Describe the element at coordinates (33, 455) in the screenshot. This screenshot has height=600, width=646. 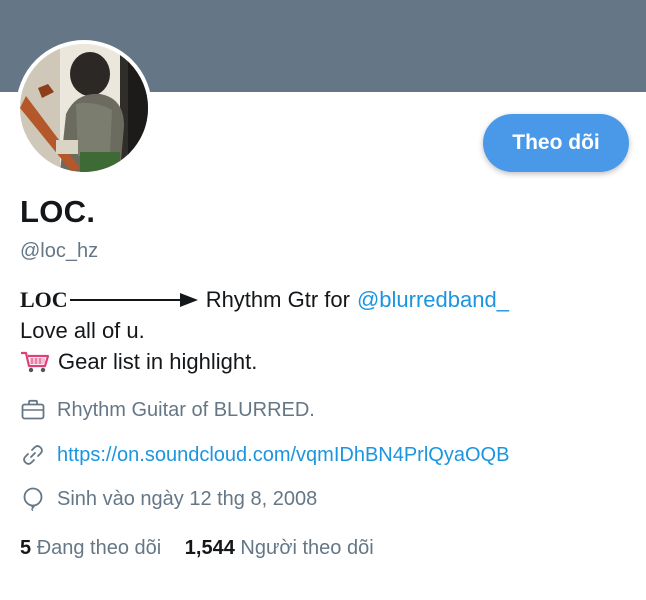
I see `link-icon` at that location.